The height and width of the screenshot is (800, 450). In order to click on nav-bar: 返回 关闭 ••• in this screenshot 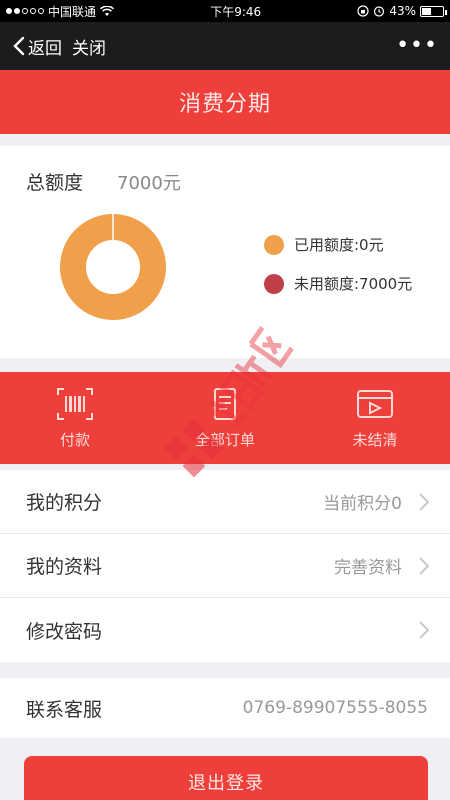, I will do `click(225, 46)`.